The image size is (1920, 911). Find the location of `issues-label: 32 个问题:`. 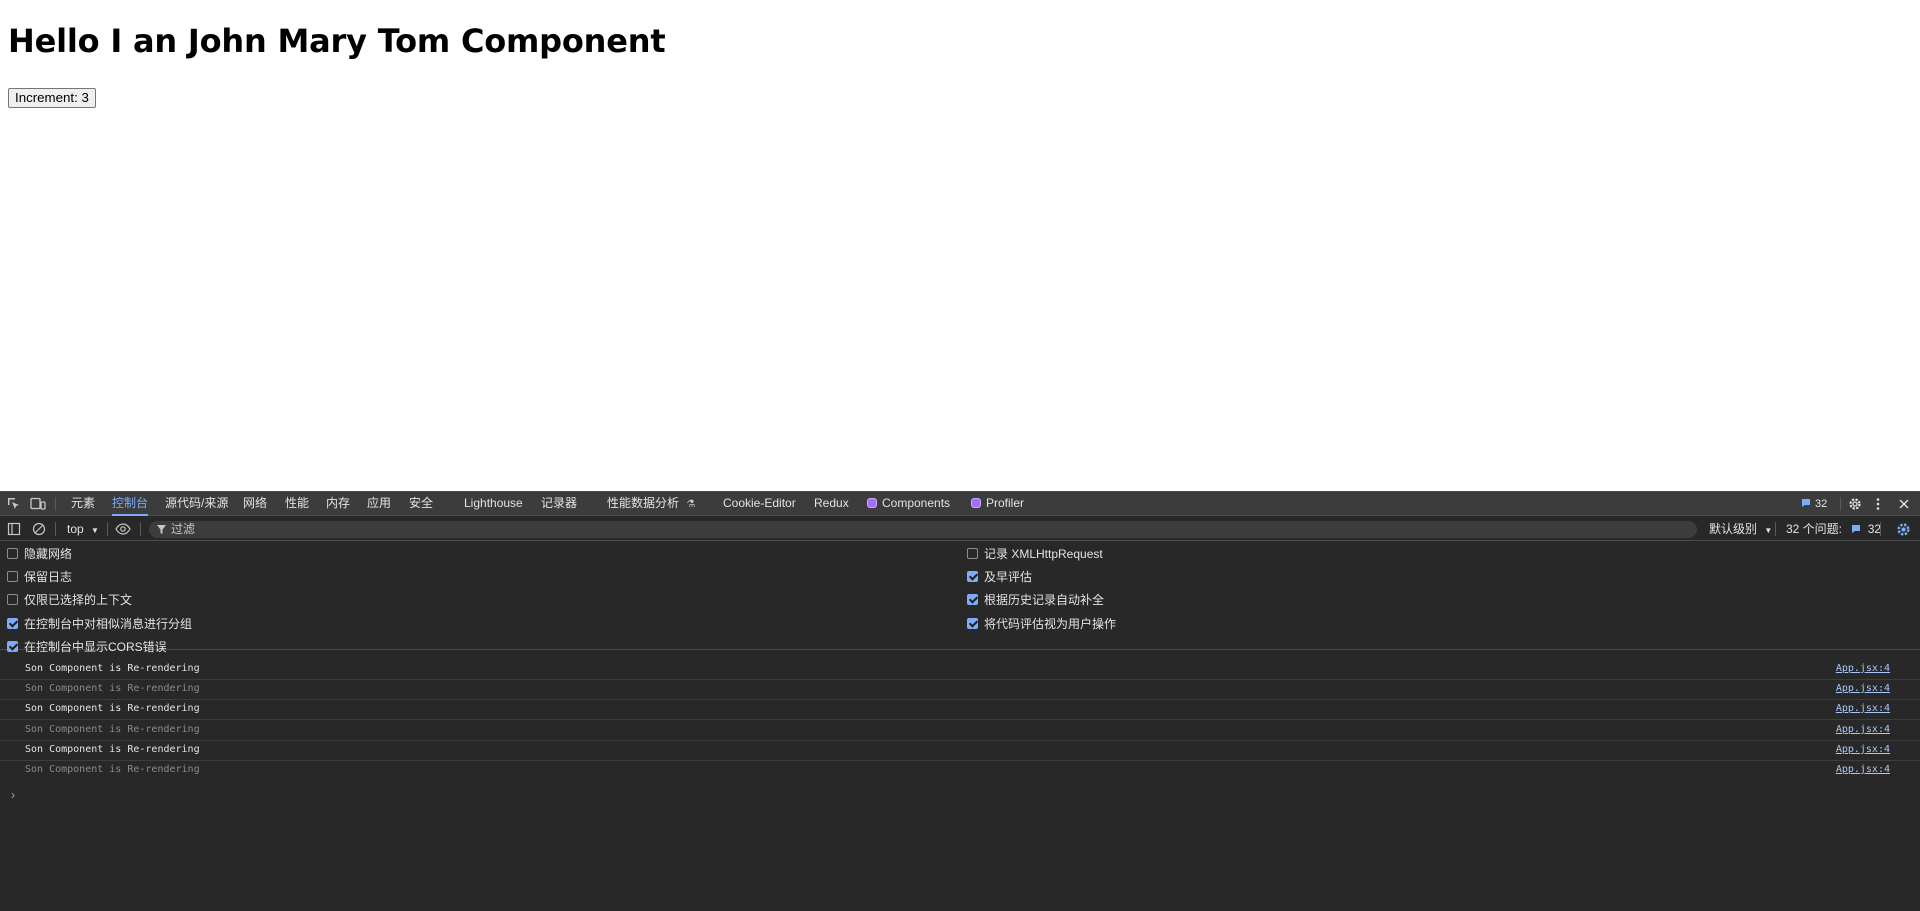

issues-label: 32 个问题: is located at coordinates (1814, 529).